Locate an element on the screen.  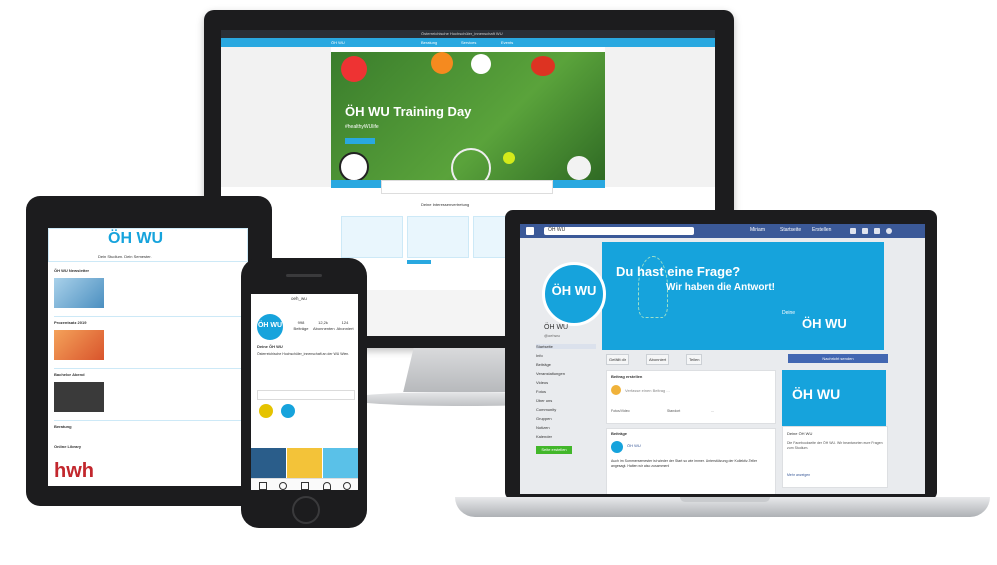
follow-button: Abonniert is located at coordinates (658, 359).